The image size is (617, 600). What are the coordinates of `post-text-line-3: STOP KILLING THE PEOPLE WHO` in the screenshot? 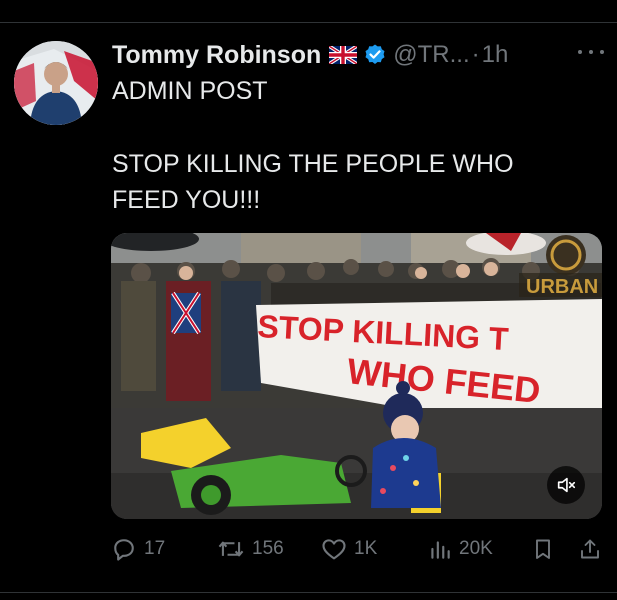 It's located at (313, 164).